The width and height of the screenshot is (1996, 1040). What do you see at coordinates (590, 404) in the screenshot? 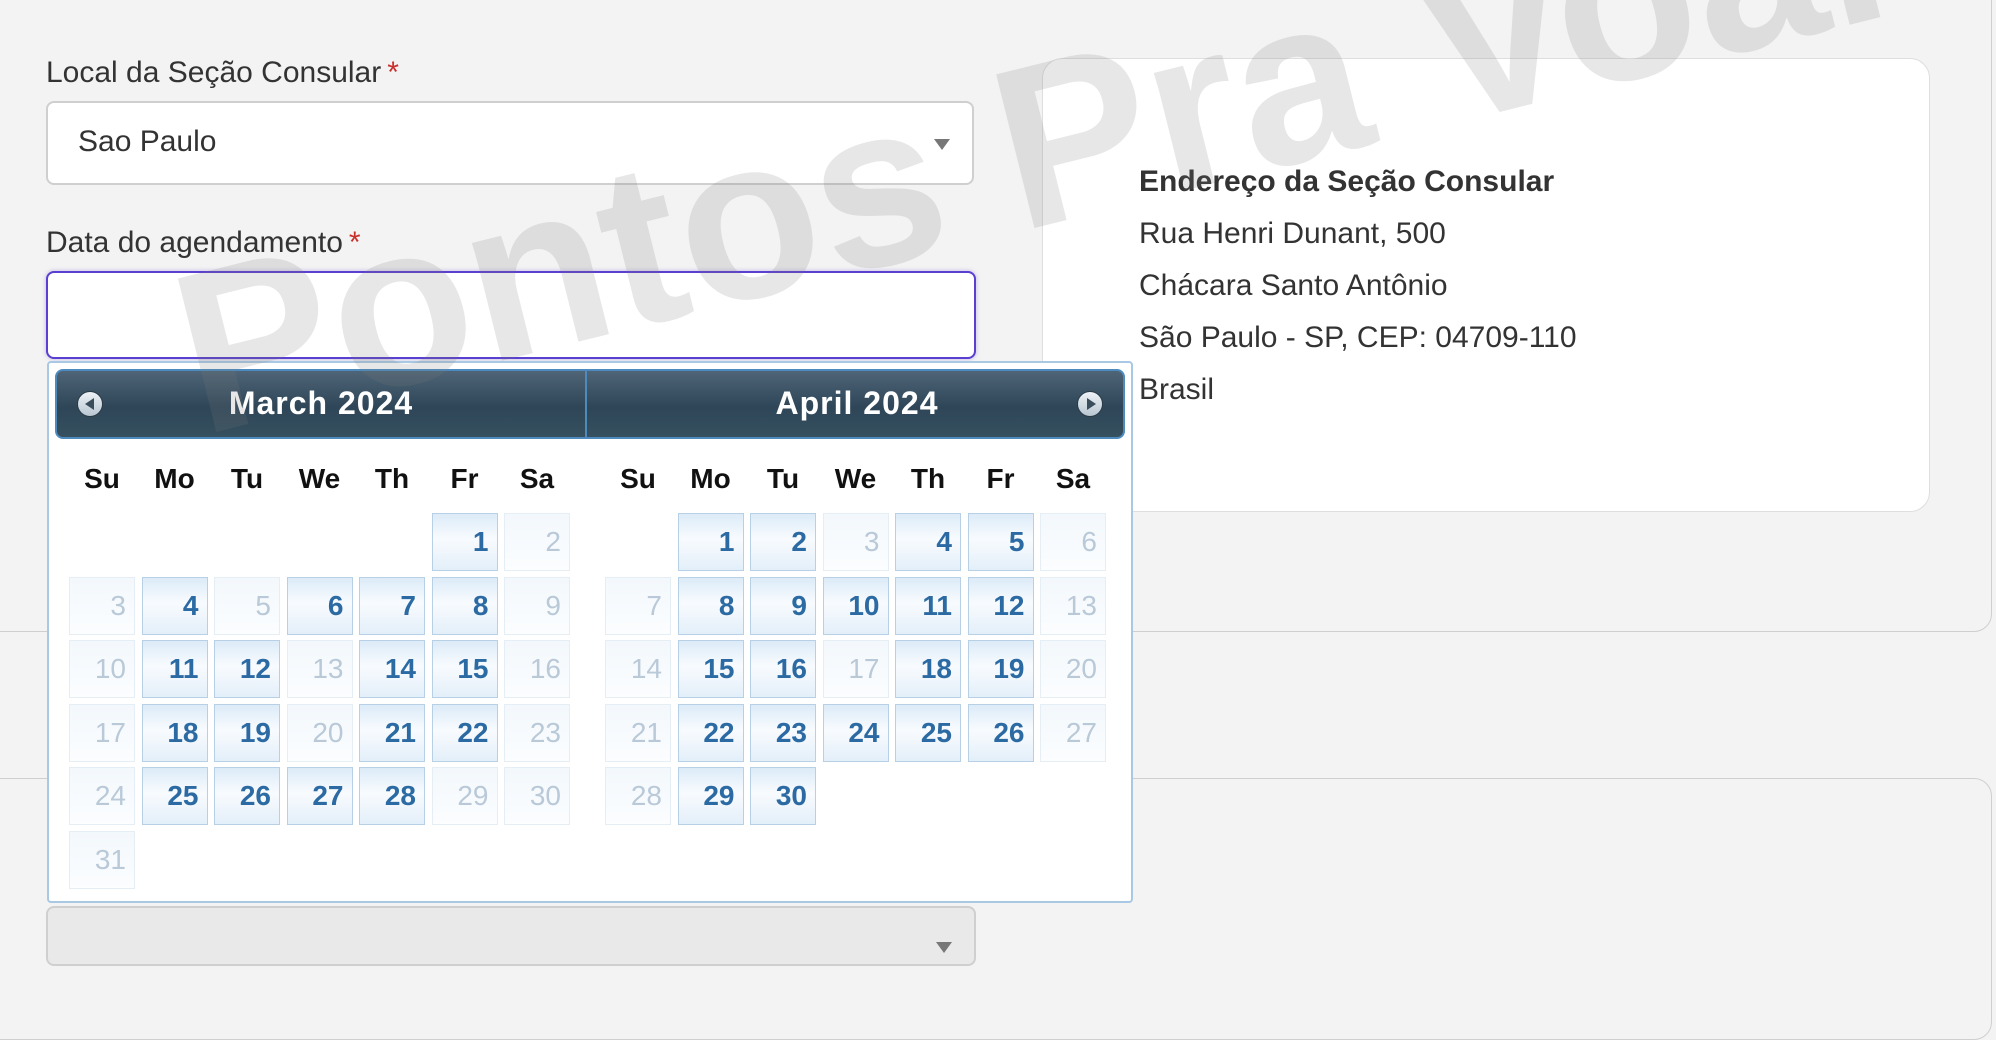
I see `datepicker-header: March 2024 April 2024` at bounding box center [590, 404].